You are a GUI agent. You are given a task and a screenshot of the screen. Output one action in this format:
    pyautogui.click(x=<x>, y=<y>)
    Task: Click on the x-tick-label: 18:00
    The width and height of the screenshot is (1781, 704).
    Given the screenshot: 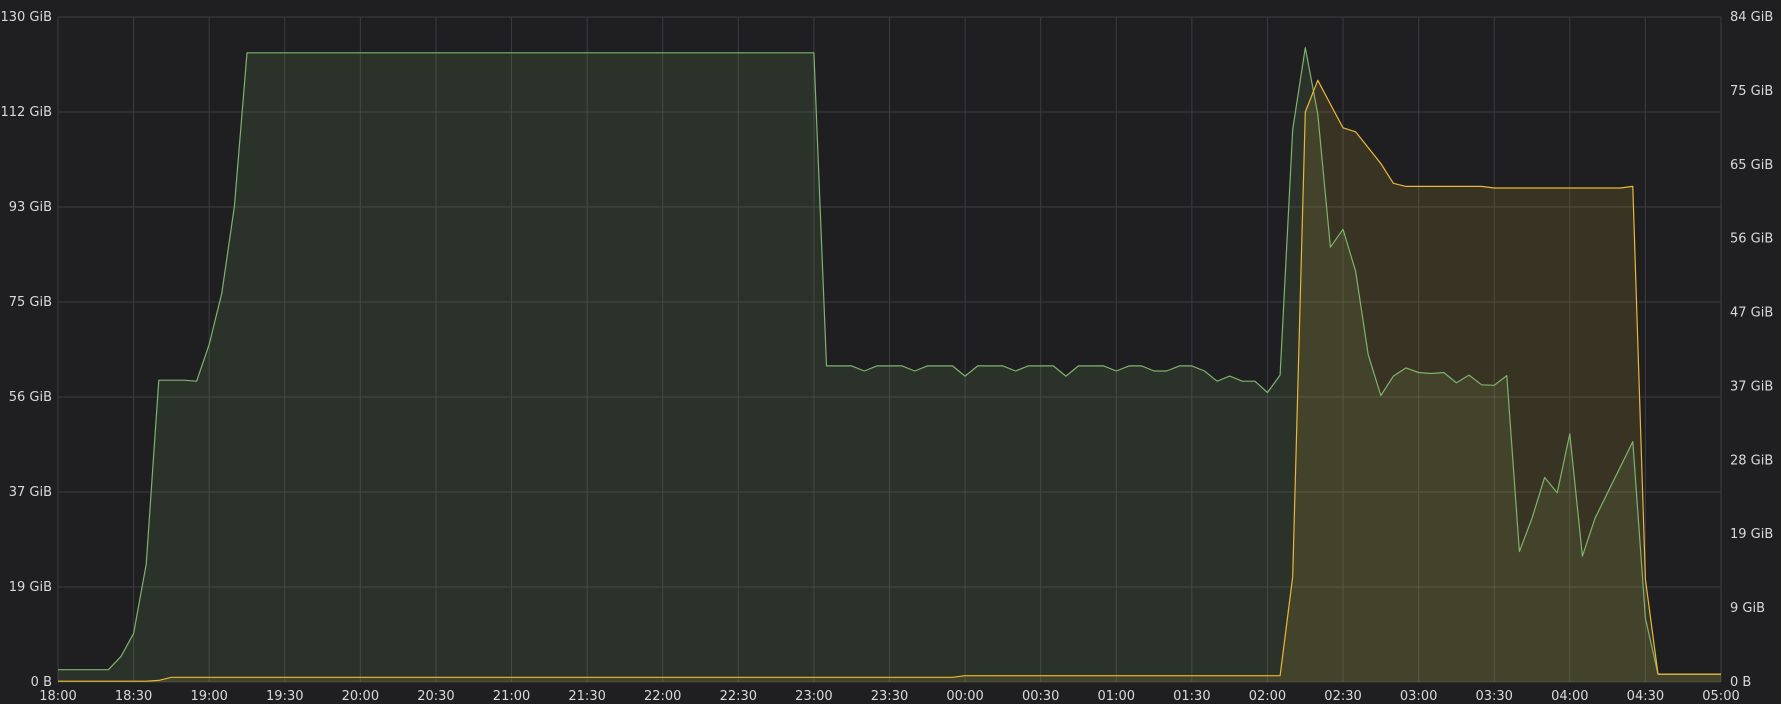 What is the action you would take?
    pyautogui.click(x=57, y=696)
    